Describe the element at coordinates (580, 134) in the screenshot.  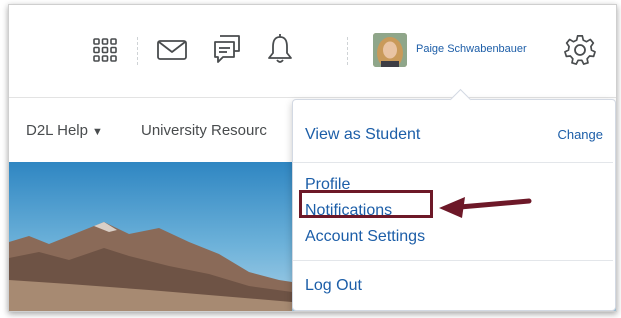
I see `change-link: Change` at that location.